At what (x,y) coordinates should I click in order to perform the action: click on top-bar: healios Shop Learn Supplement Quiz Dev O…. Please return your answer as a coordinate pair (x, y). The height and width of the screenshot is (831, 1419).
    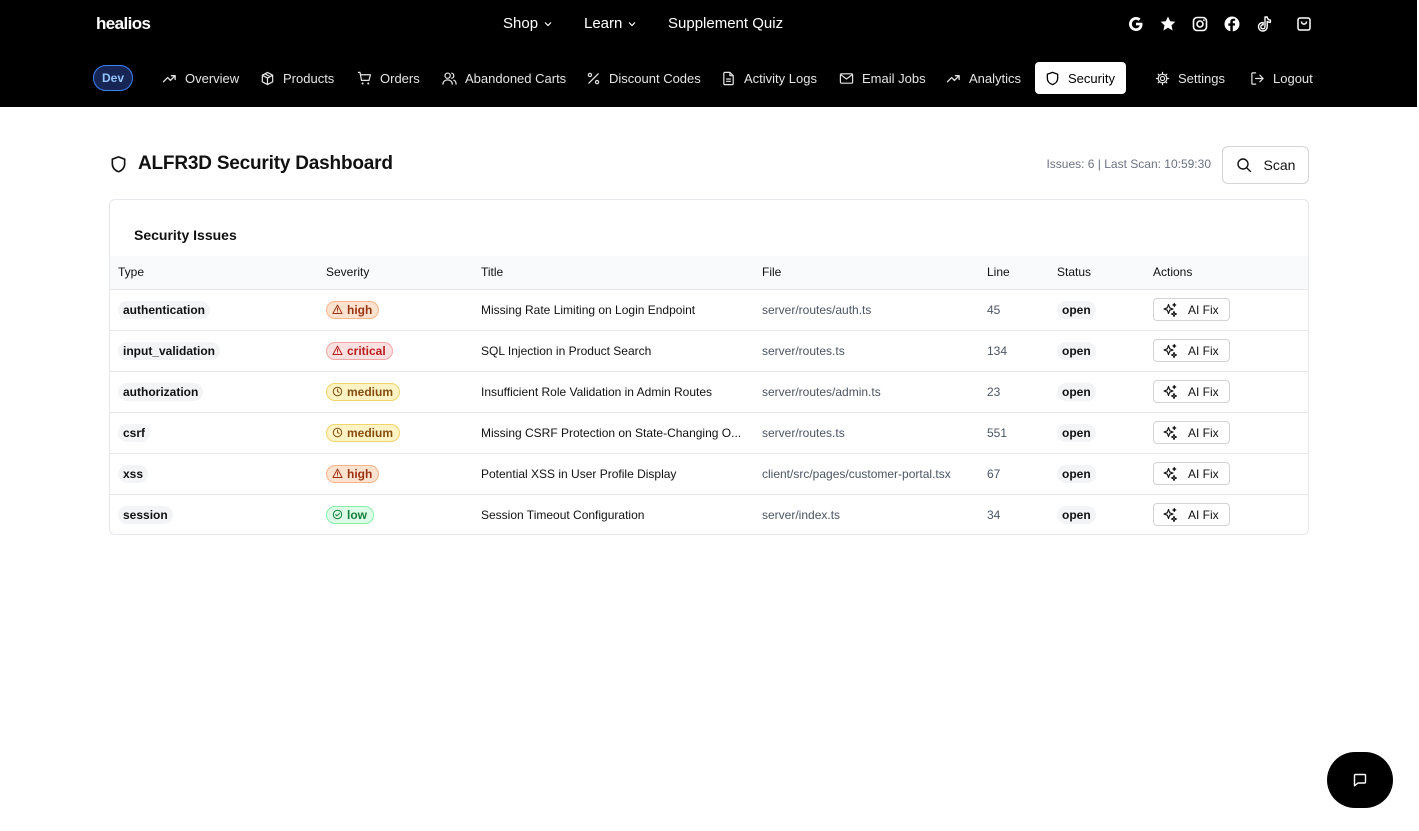
    Looking at the image, I should click on (708, 53).